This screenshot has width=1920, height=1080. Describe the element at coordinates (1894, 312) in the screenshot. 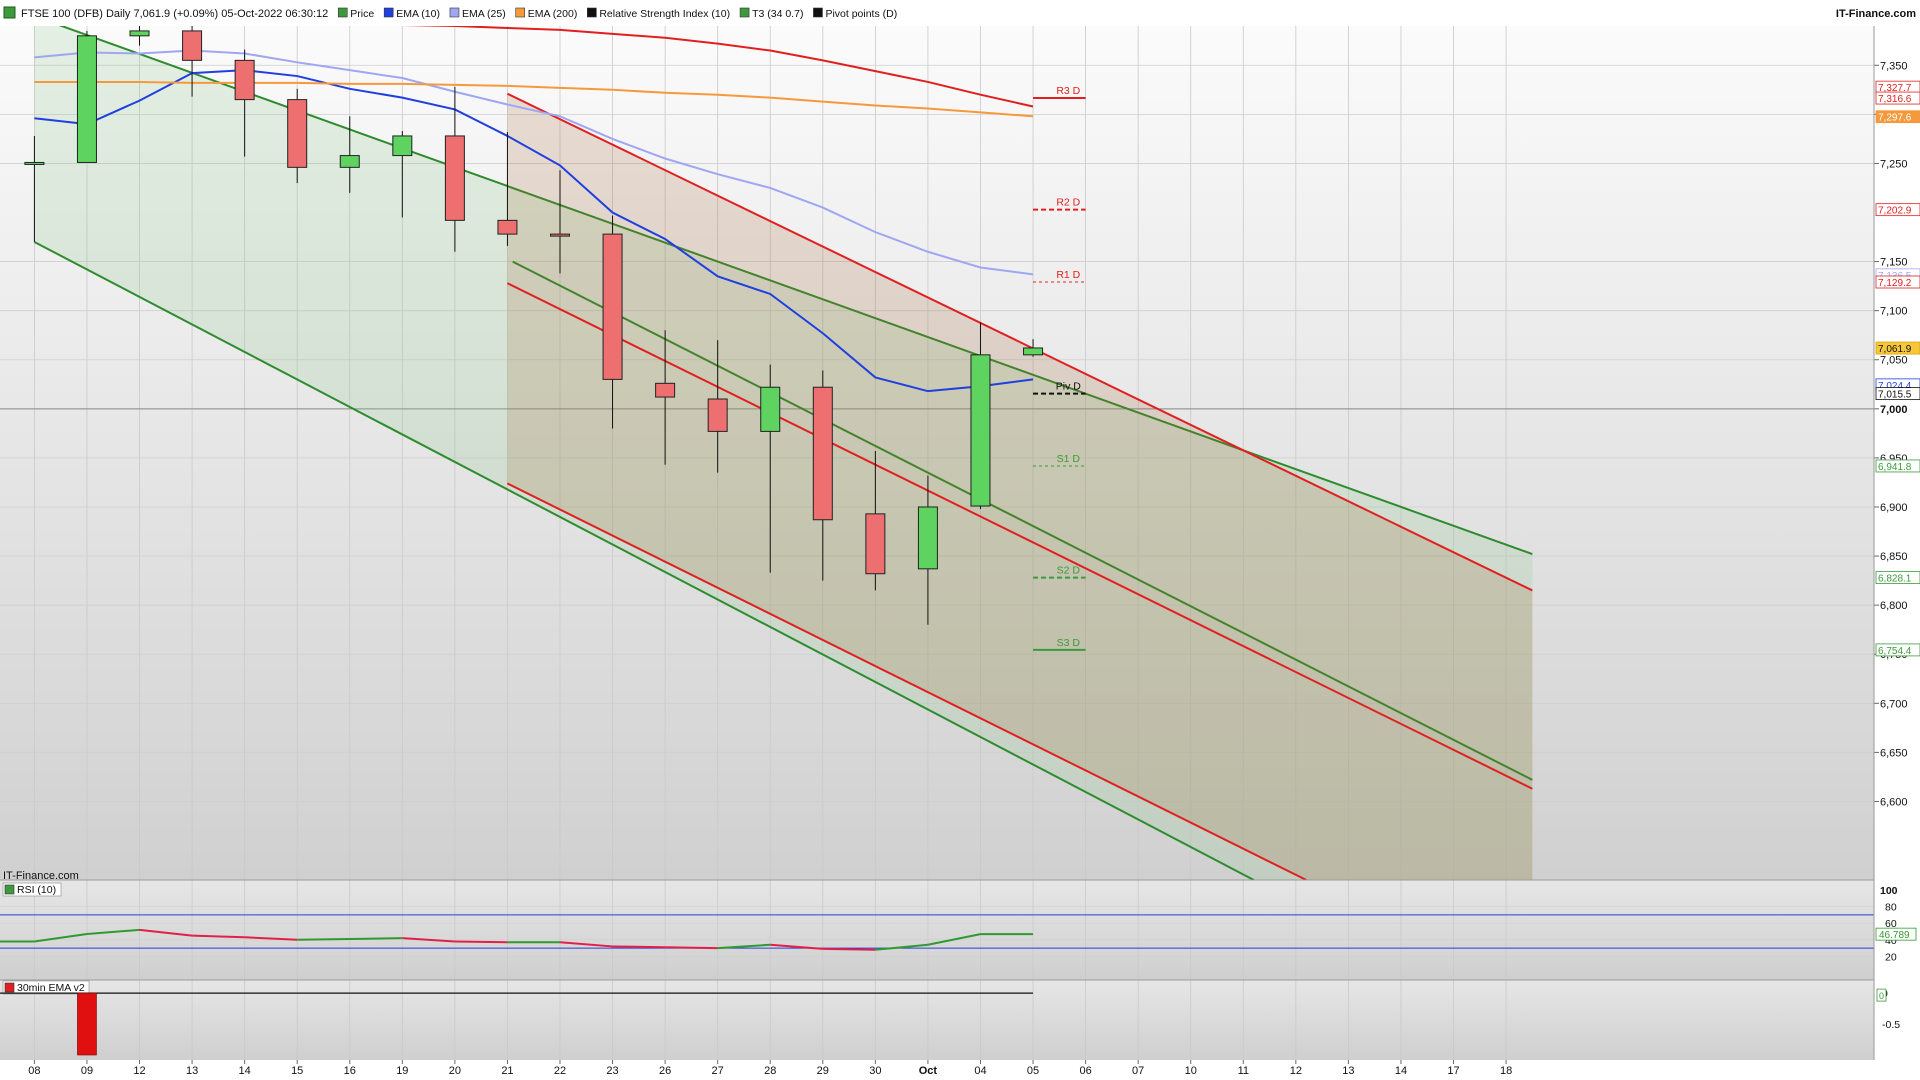

I see `price-tick-label: 7,100` at that location.